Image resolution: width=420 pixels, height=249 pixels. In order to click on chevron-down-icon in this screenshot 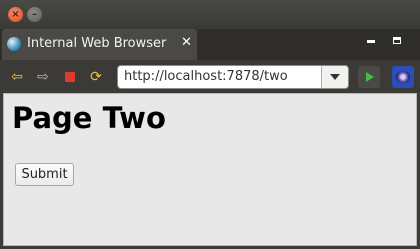, I will do `click(335, 77)`.